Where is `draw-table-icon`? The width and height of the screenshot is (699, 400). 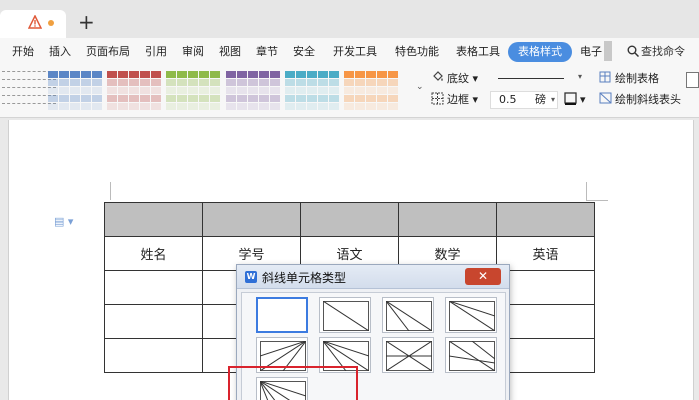 draw-table-icon is located at coordinates (605, 77).